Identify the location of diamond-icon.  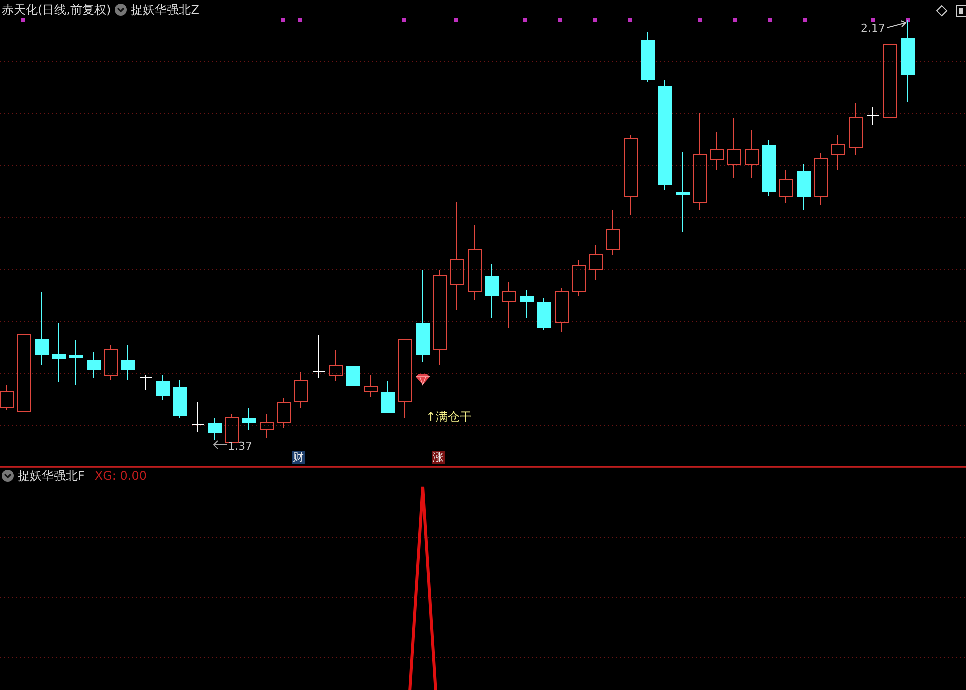
(942, 11).